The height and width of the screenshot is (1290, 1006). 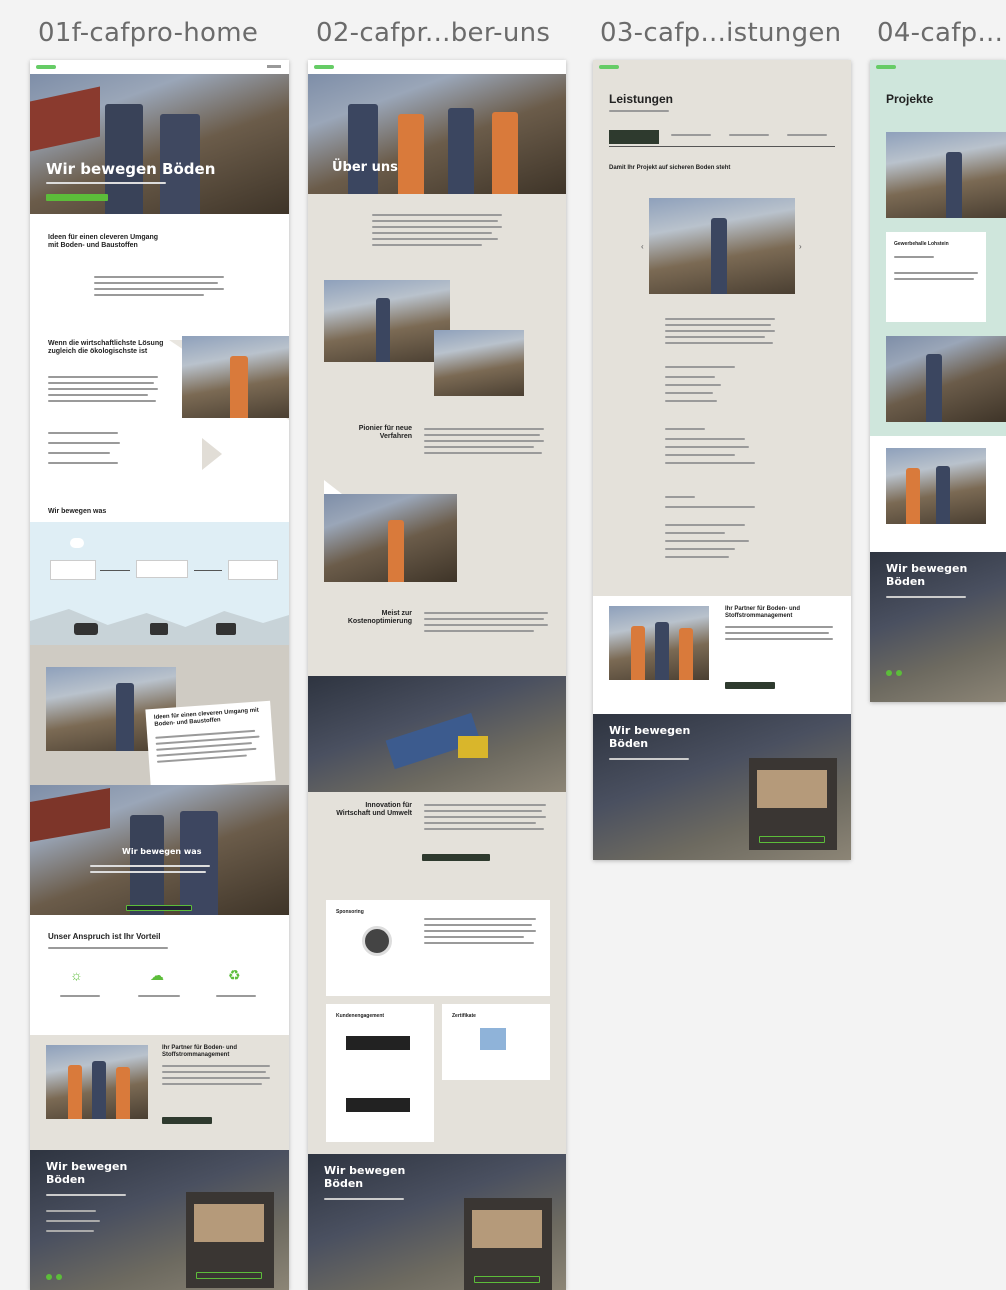 I want to click on page-title: Projekte, so click(x=910, y=99).